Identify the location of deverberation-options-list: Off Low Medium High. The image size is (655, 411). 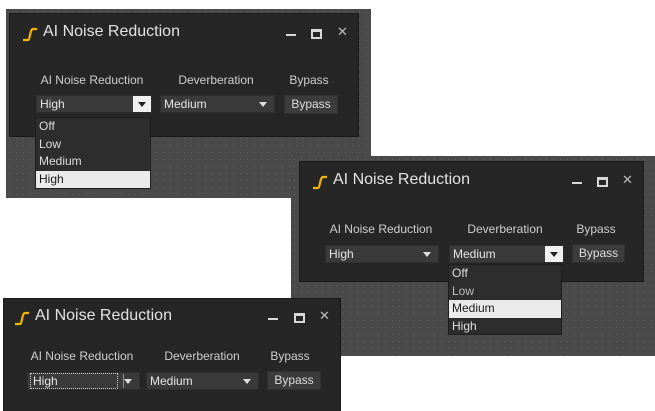
(505, 299).